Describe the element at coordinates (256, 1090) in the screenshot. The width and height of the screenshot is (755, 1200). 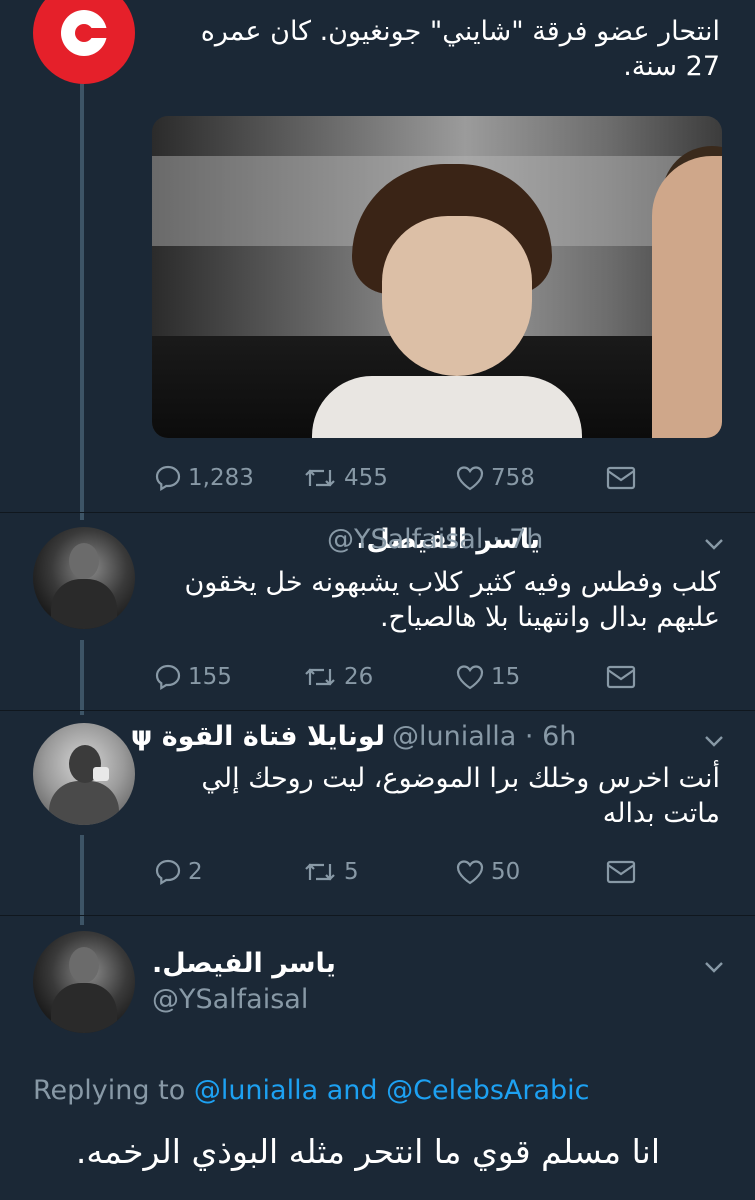
I see `mention-lunialla: @lunialla` at that location.